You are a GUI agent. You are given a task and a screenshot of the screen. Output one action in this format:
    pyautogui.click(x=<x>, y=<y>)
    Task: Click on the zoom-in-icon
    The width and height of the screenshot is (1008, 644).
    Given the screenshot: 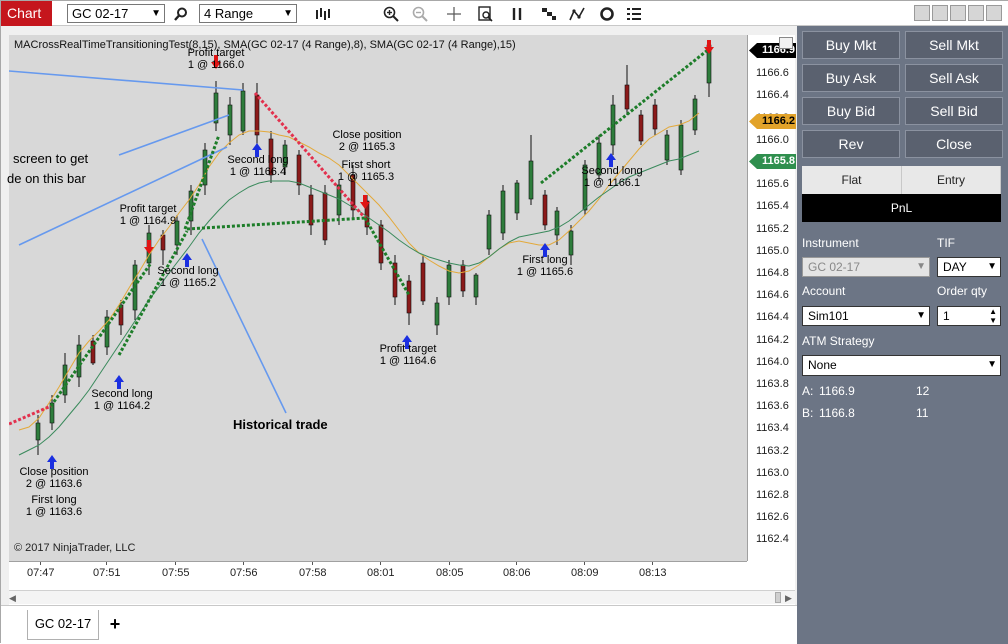 What is the action you would take?
    pyautogui.click(x=391, y=13)
    